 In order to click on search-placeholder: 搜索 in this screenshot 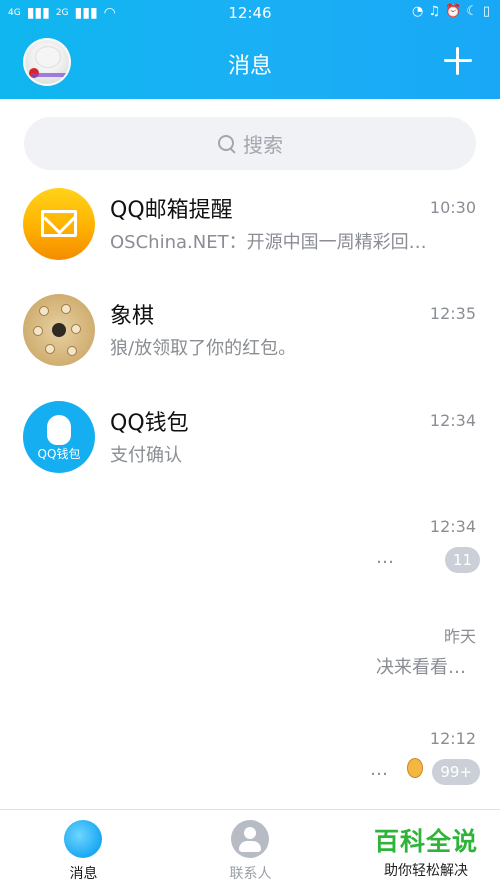, I will do `click(263, 145)`.